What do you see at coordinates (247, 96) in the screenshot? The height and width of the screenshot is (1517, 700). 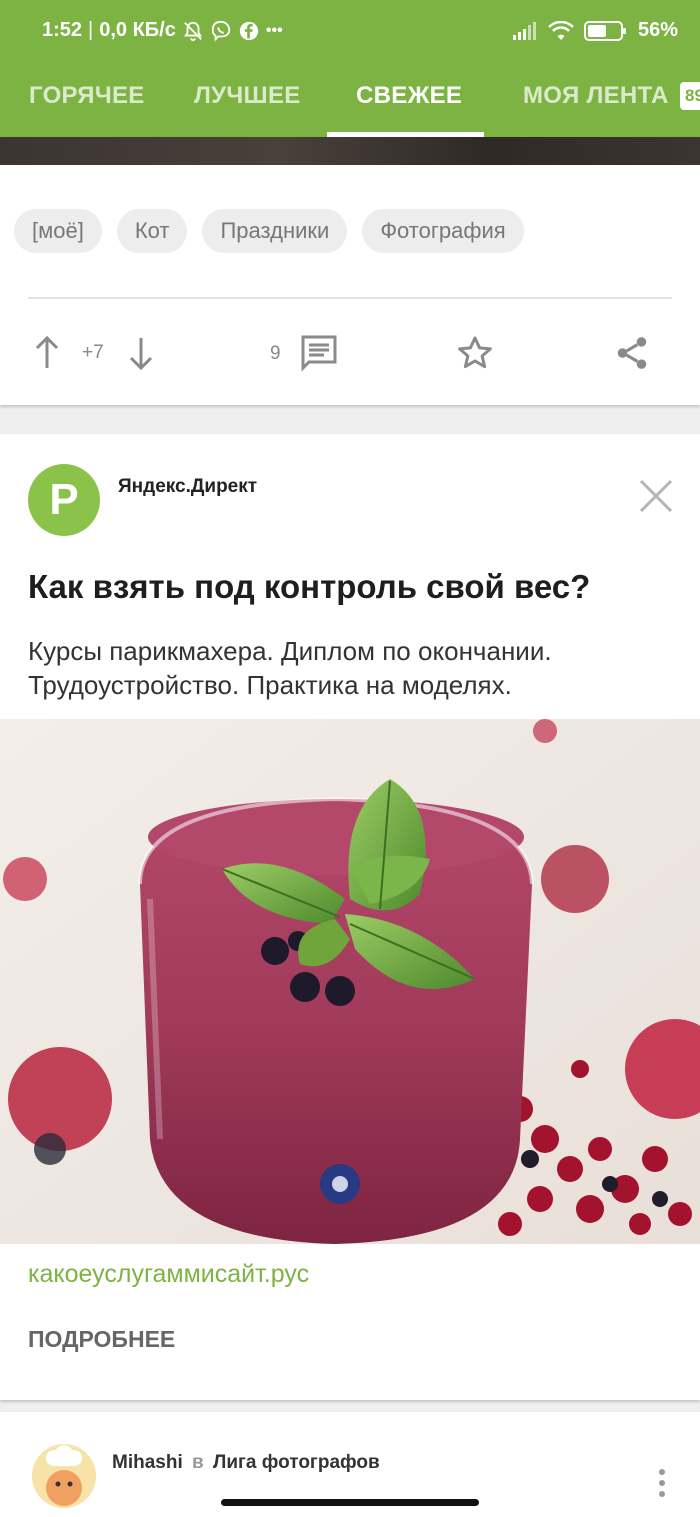 I see `tab-best: ЛУЧШЕЕ` at bounding box center [247, 96].